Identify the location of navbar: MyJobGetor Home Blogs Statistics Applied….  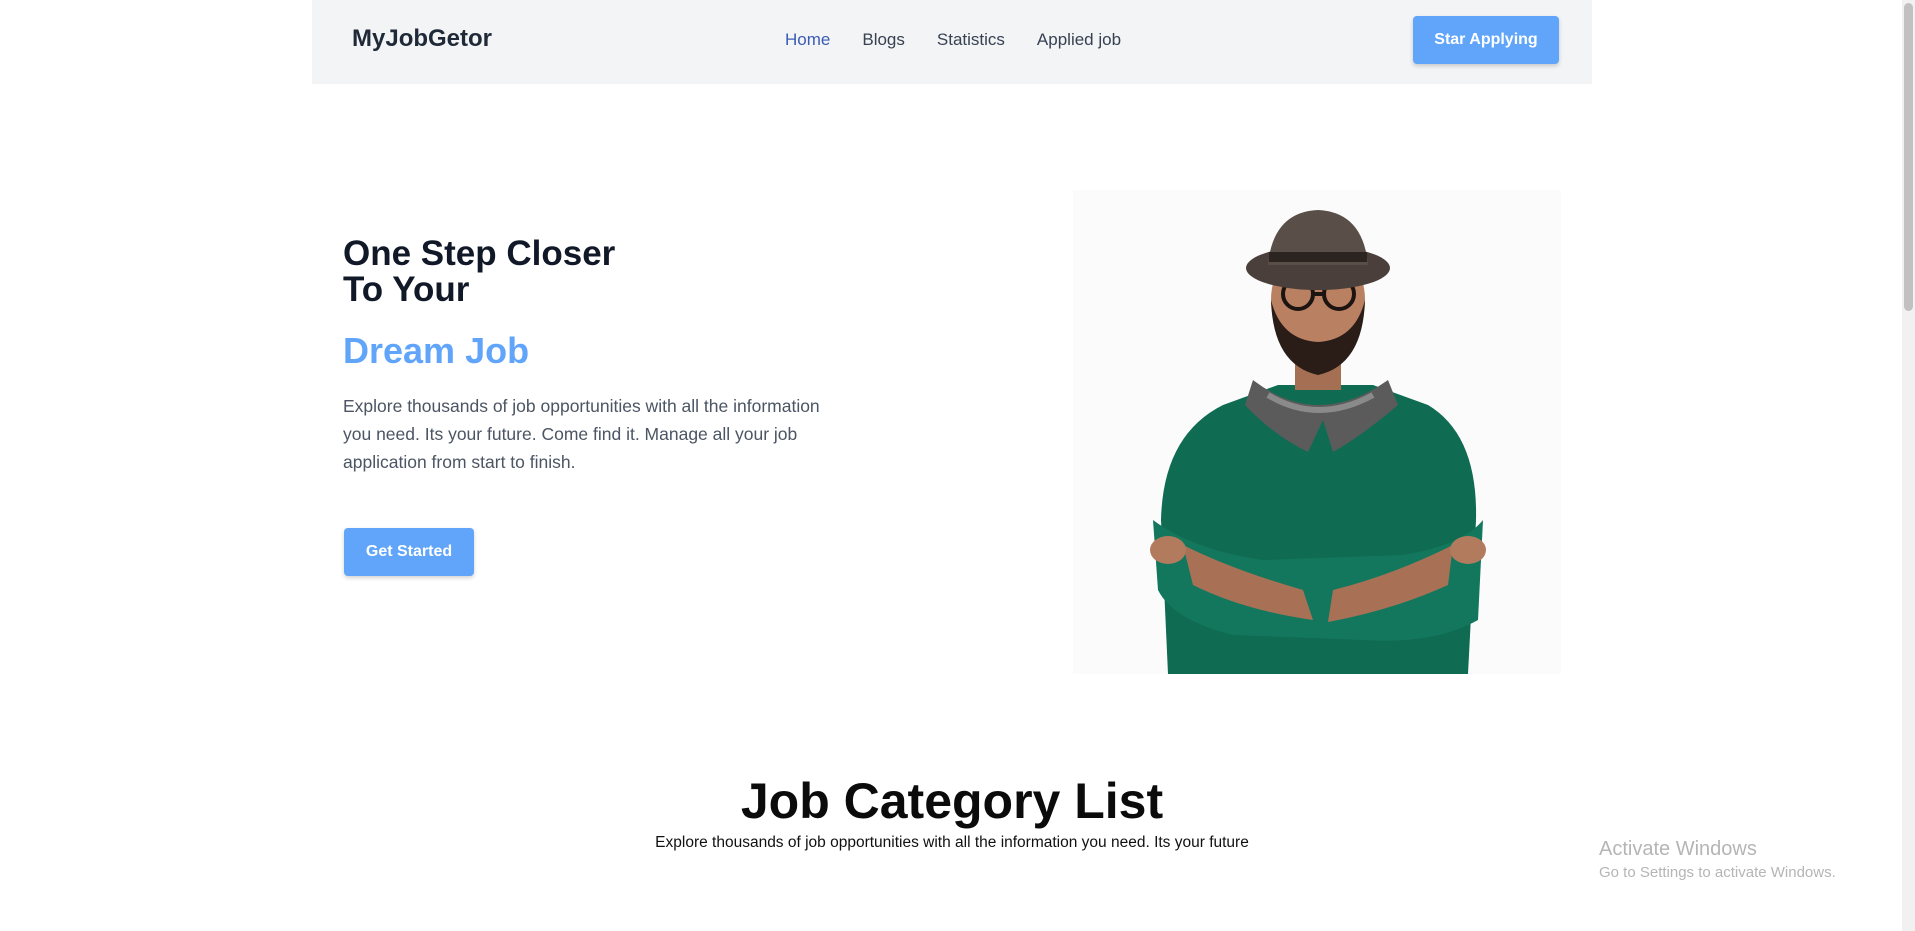
(952, 42).